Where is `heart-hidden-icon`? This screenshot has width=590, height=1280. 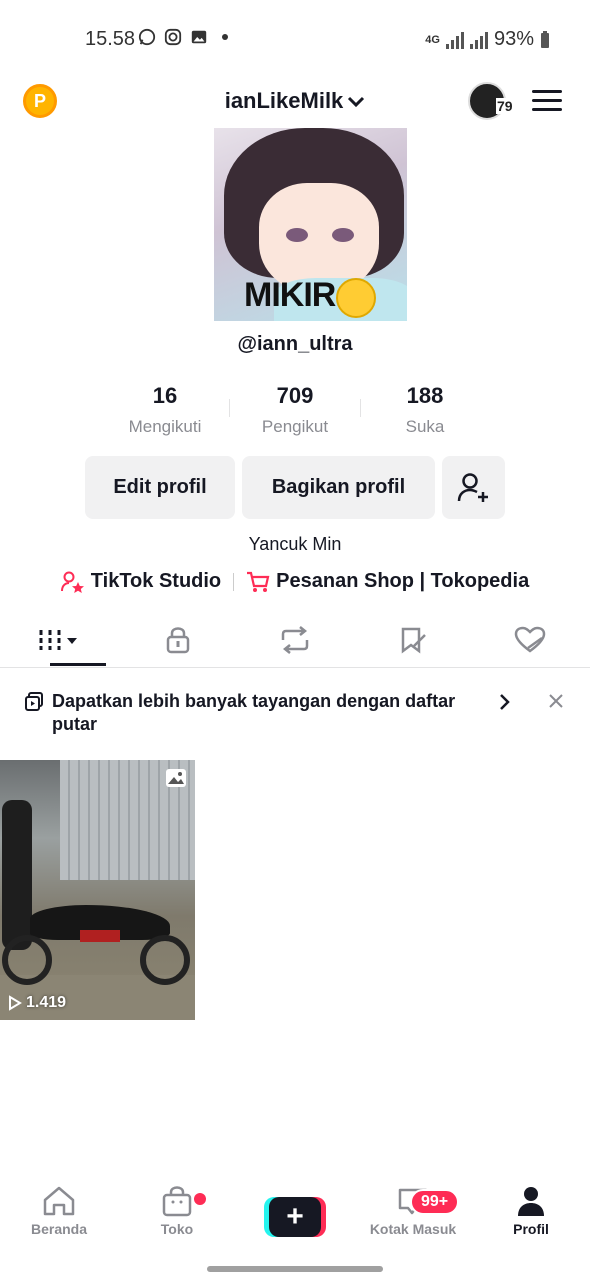
heart-hidden-icon is located at coordinates (530, 639).